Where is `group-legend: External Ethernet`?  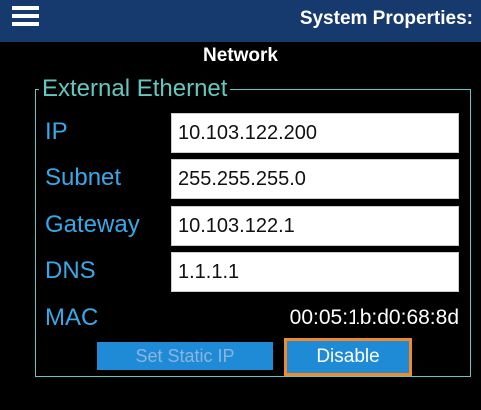 group-legend: External Ethernet is located at coordinates (135, 89).